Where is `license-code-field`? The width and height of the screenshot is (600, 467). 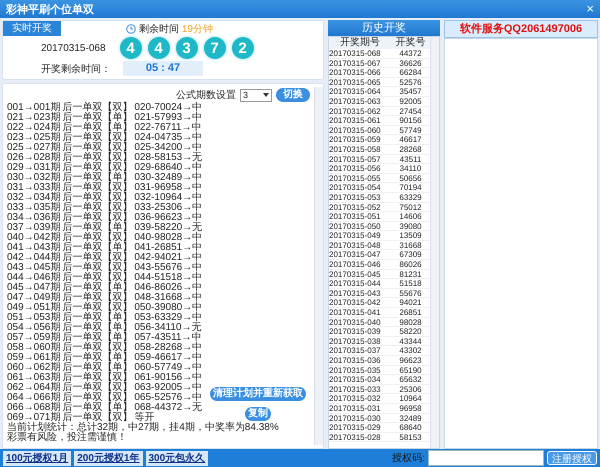 license-code-field is located at coordinates (486, 458).